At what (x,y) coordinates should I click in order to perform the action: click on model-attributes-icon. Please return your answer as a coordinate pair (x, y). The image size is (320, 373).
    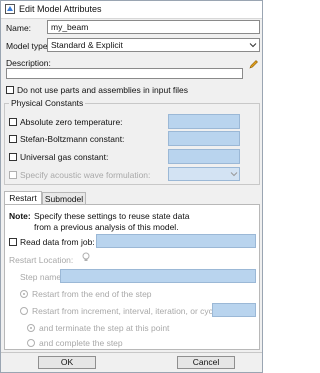
    Looking at the image, I should click on (10, 9).